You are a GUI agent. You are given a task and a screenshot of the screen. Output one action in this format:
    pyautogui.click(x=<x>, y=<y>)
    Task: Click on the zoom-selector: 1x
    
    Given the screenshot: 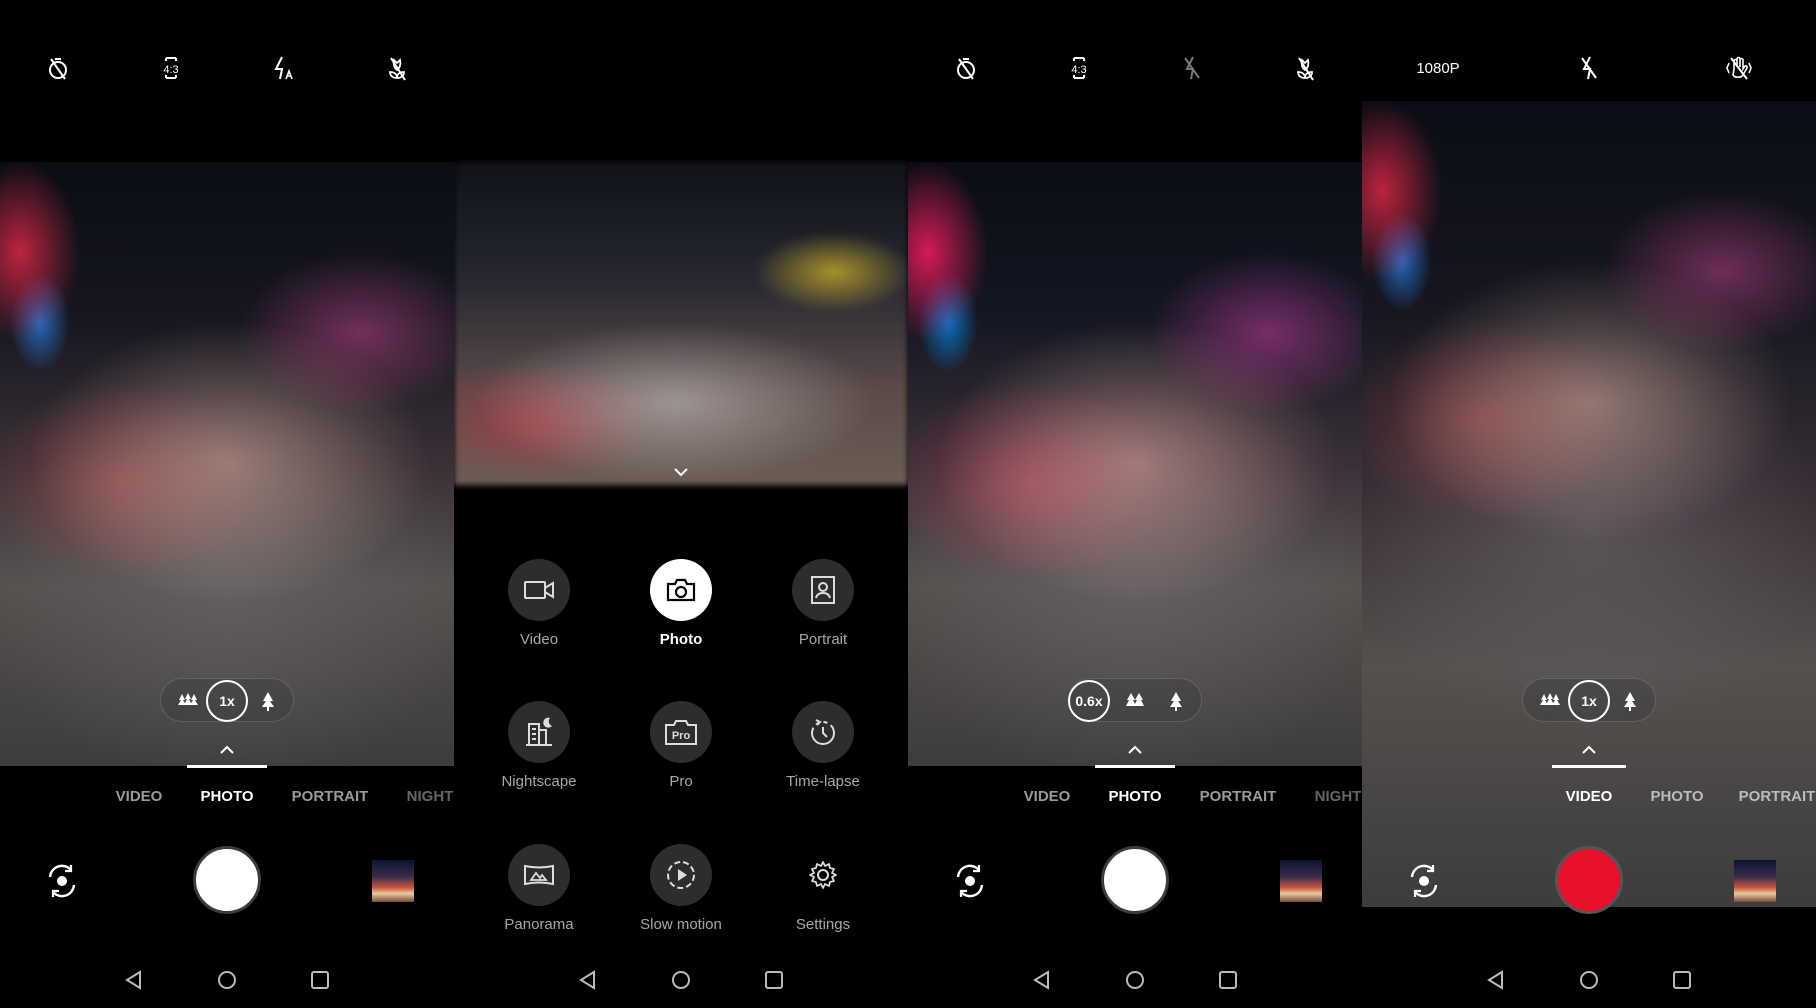 What is the action you would take?
    pyautogui.click(x=227, y=700)
    